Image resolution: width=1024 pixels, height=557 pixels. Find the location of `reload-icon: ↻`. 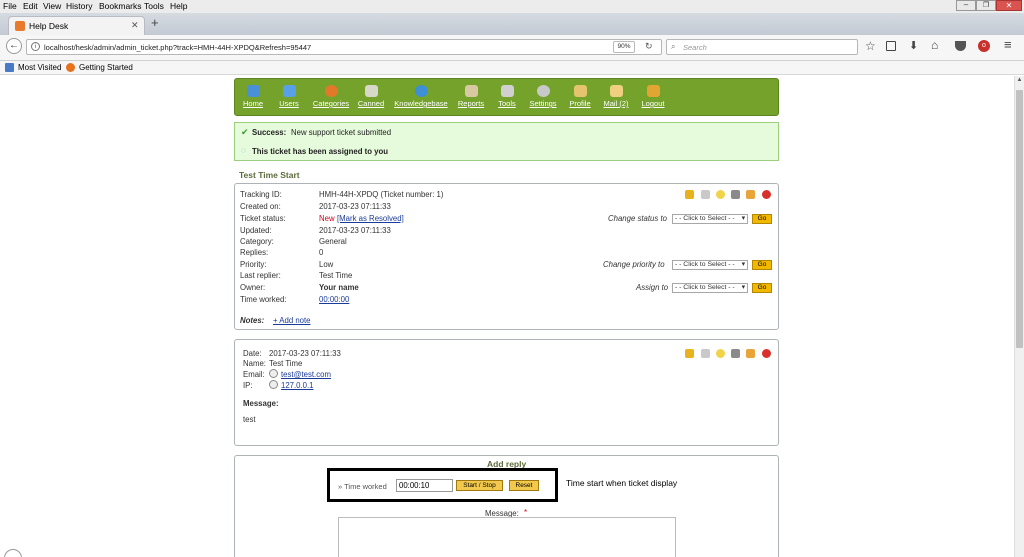

reload-icon: ↻ is located at coordinates (649, 46).